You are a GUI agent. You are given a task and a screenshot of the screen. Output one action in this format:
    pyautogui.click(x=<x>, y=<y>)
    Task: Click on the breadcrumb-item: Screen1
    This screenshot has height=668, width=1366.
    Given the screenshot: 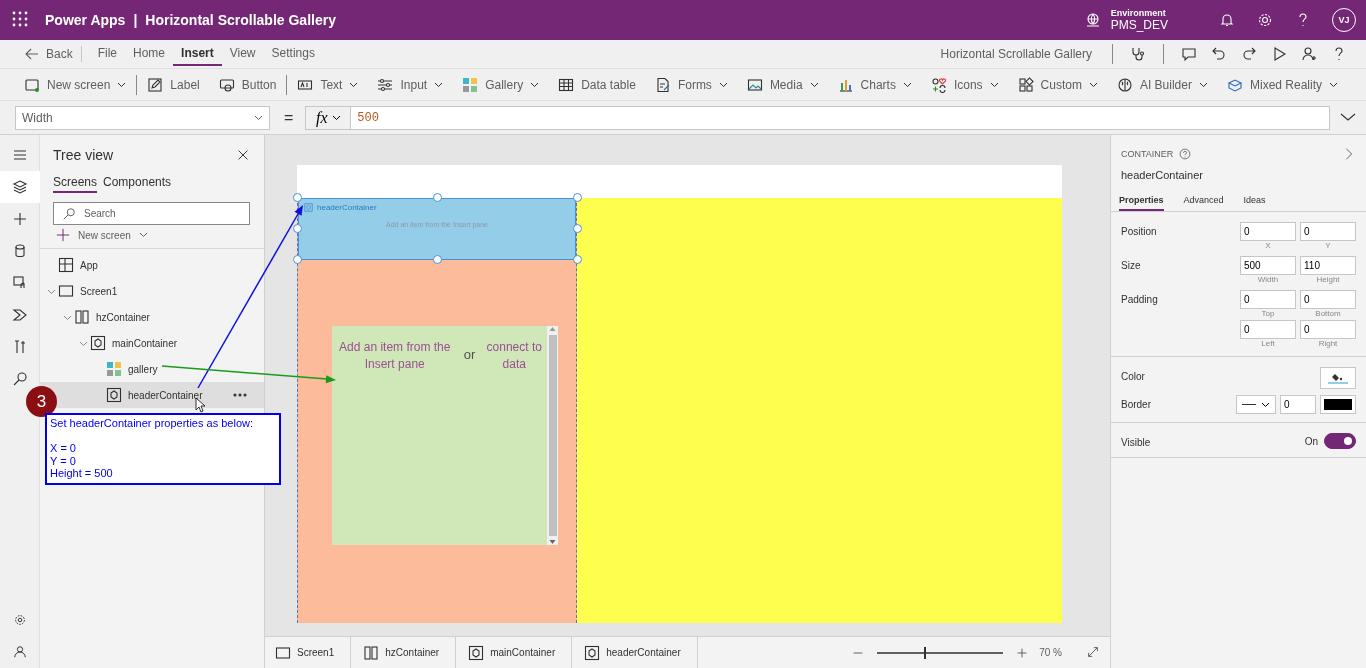 What is the action you would take?
    pyautogui.click(x=313, y=652)
    